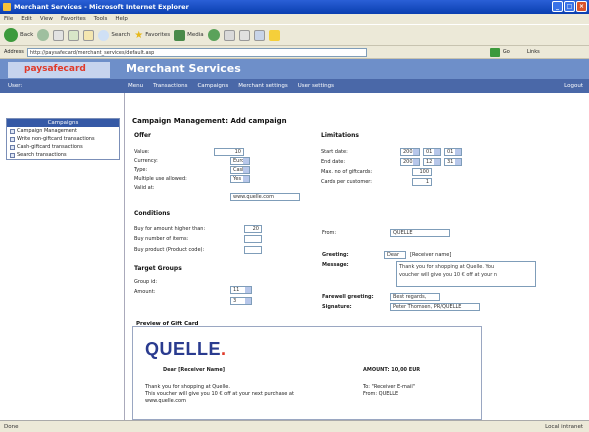  Describe the element at coordinates (415, 297) in the screenshot. I see `farewell-input: Best regards,` at that location.